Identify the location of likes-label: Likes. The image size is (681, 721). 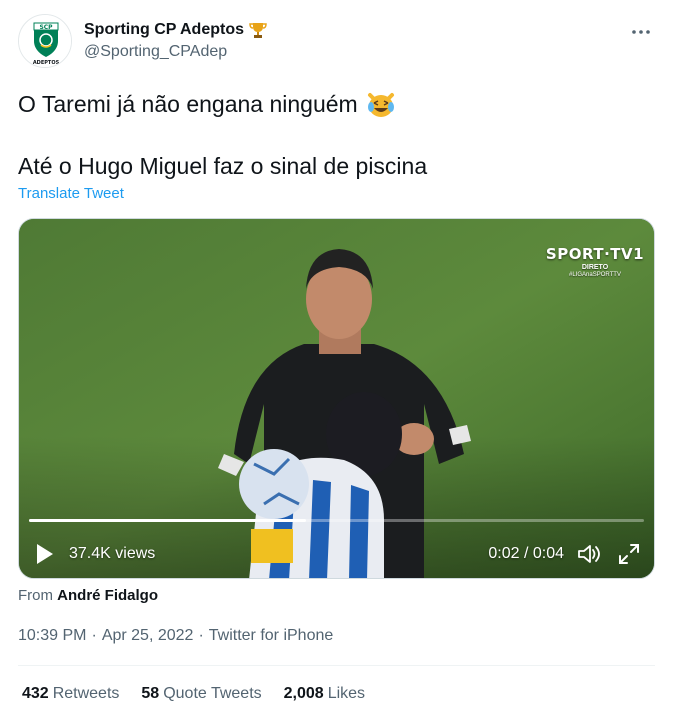
(346, 693).